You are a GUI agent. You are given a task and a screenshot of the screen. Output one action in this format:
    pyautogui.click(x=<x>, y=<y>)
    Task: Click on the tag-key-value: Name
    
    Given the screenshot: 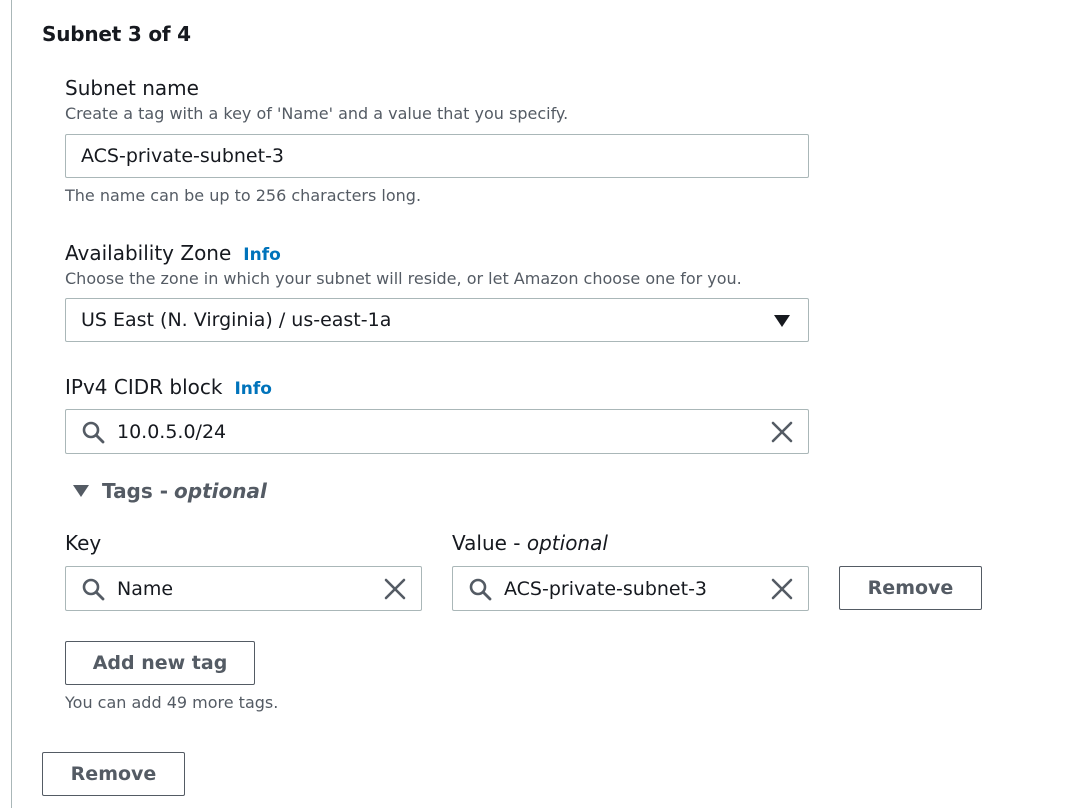 What is the action you would take?
    pyautogui.click(x=145, y=588)
    